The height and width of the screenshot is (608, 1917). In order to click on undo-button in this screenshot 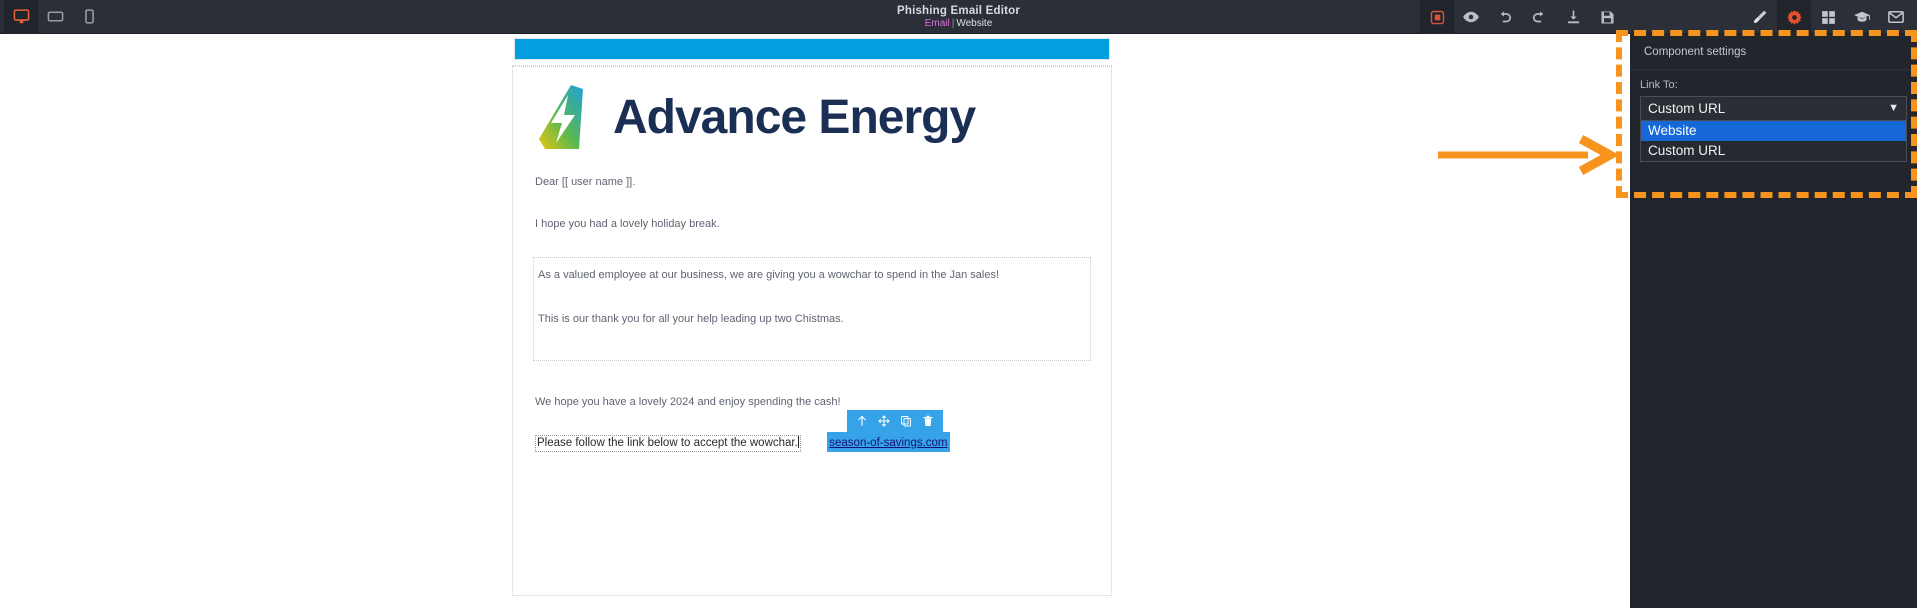, I will do `click(1505, 17)`.